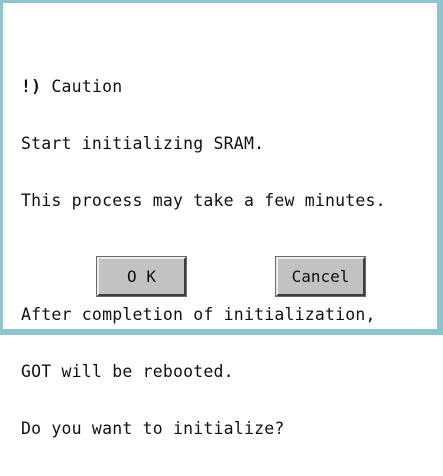  I want to click on ok-button: O K, so click(141, 276).